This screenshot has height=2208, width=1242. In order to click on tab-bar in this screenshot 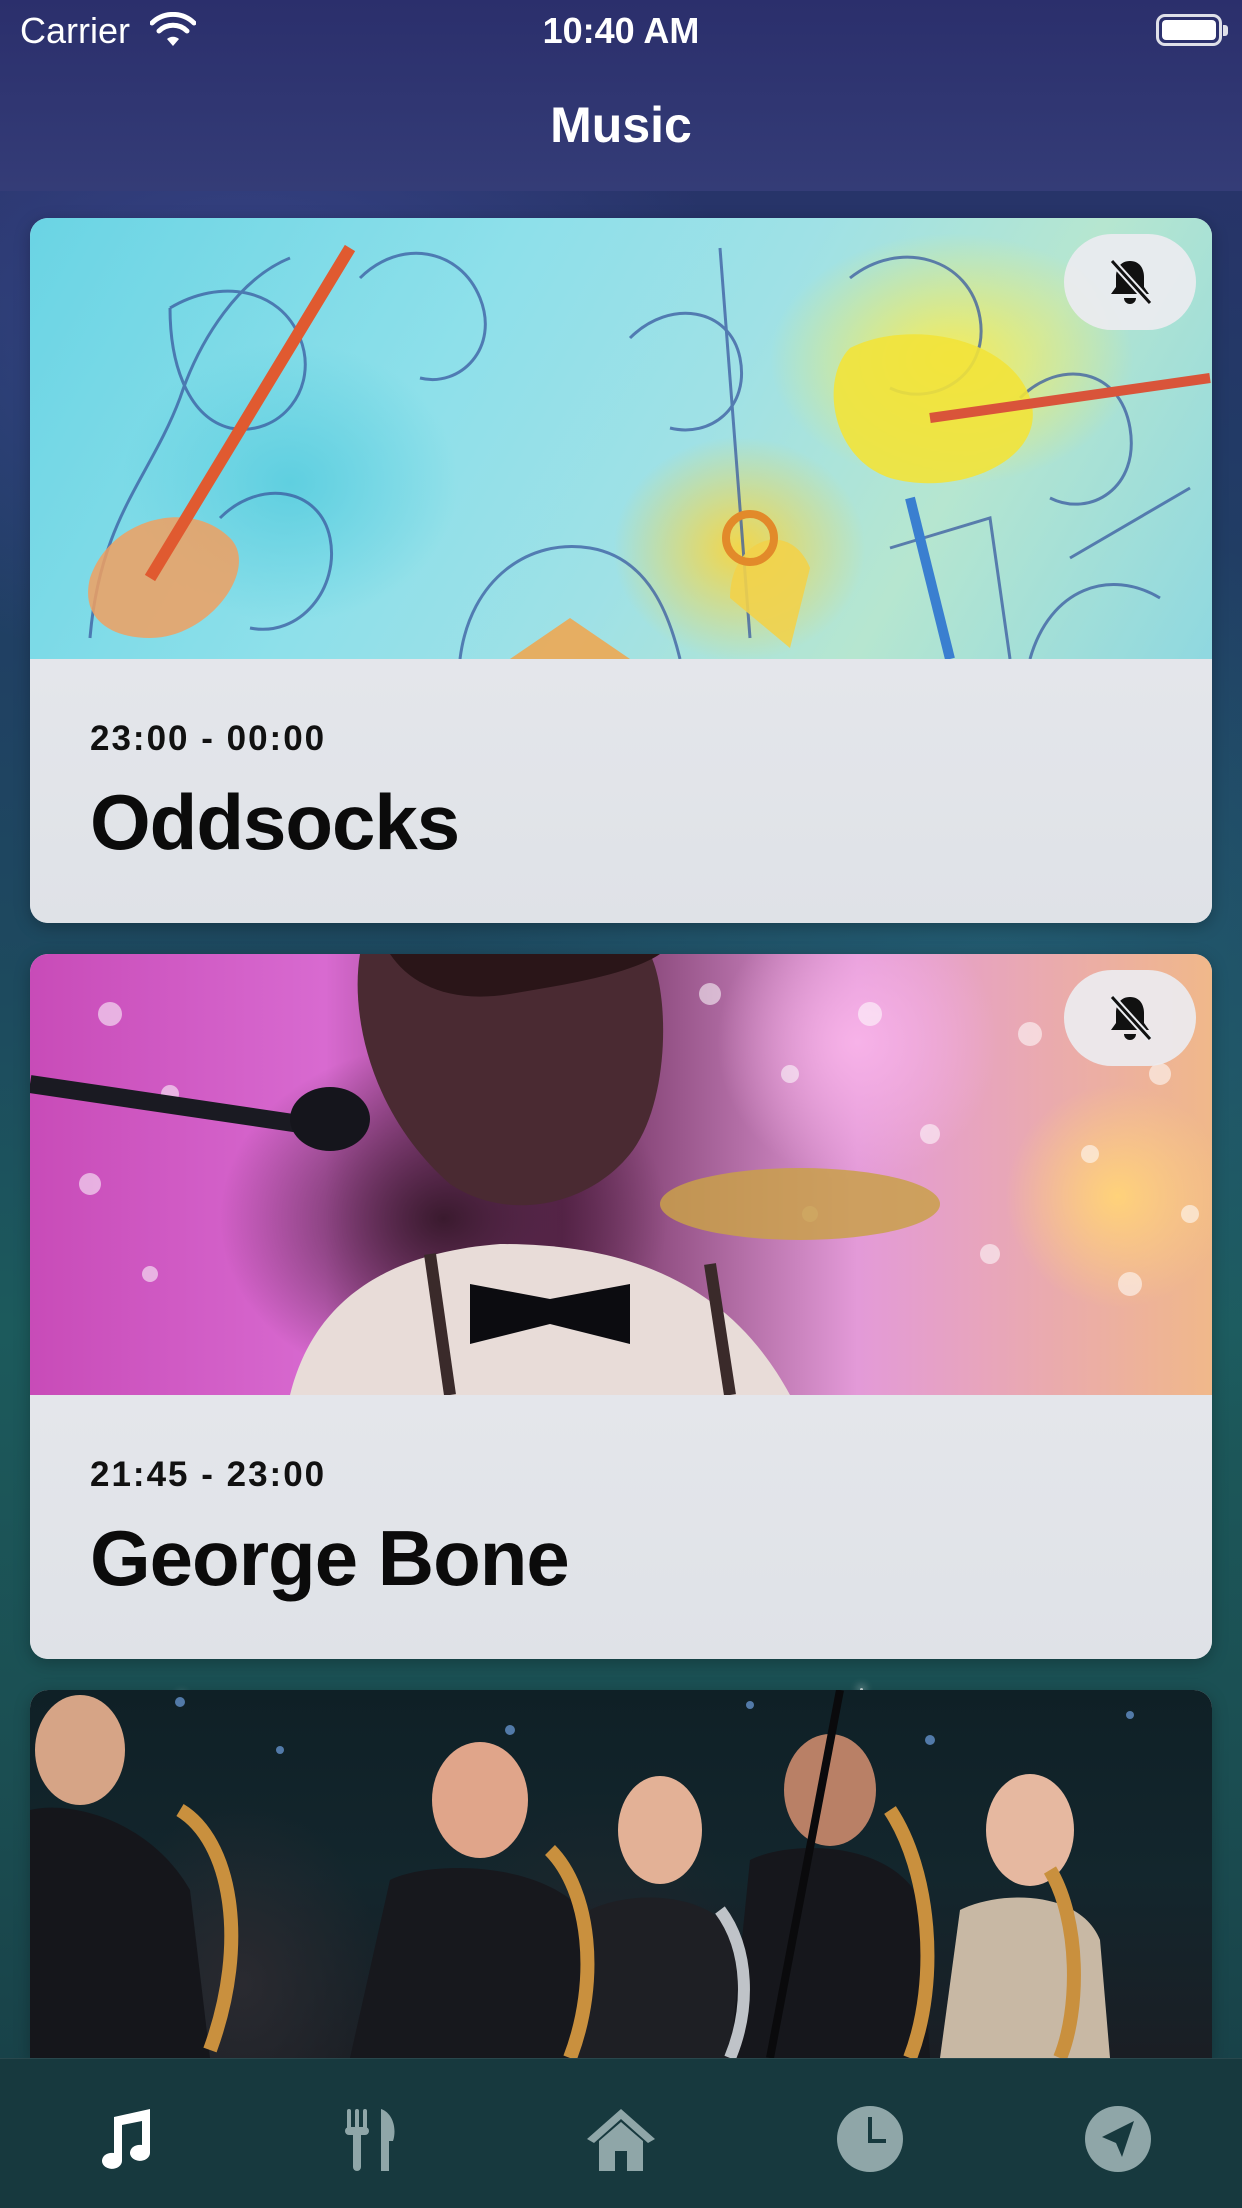, I will do `click(621, 2133)`.